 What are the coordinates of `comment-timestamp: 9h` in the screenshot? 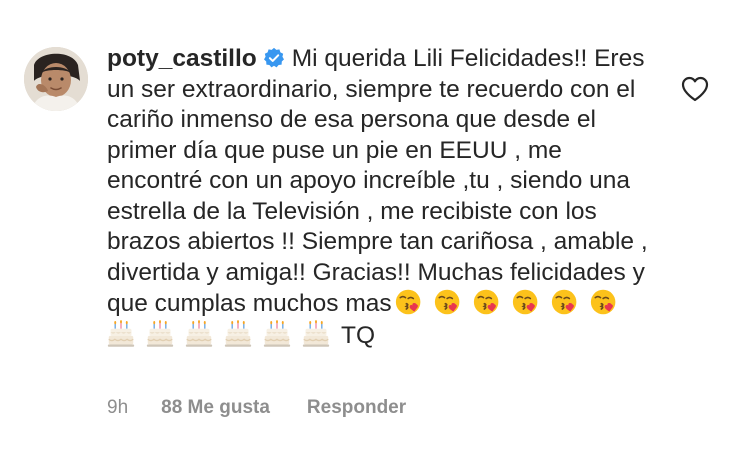 It's located at (118, 407).